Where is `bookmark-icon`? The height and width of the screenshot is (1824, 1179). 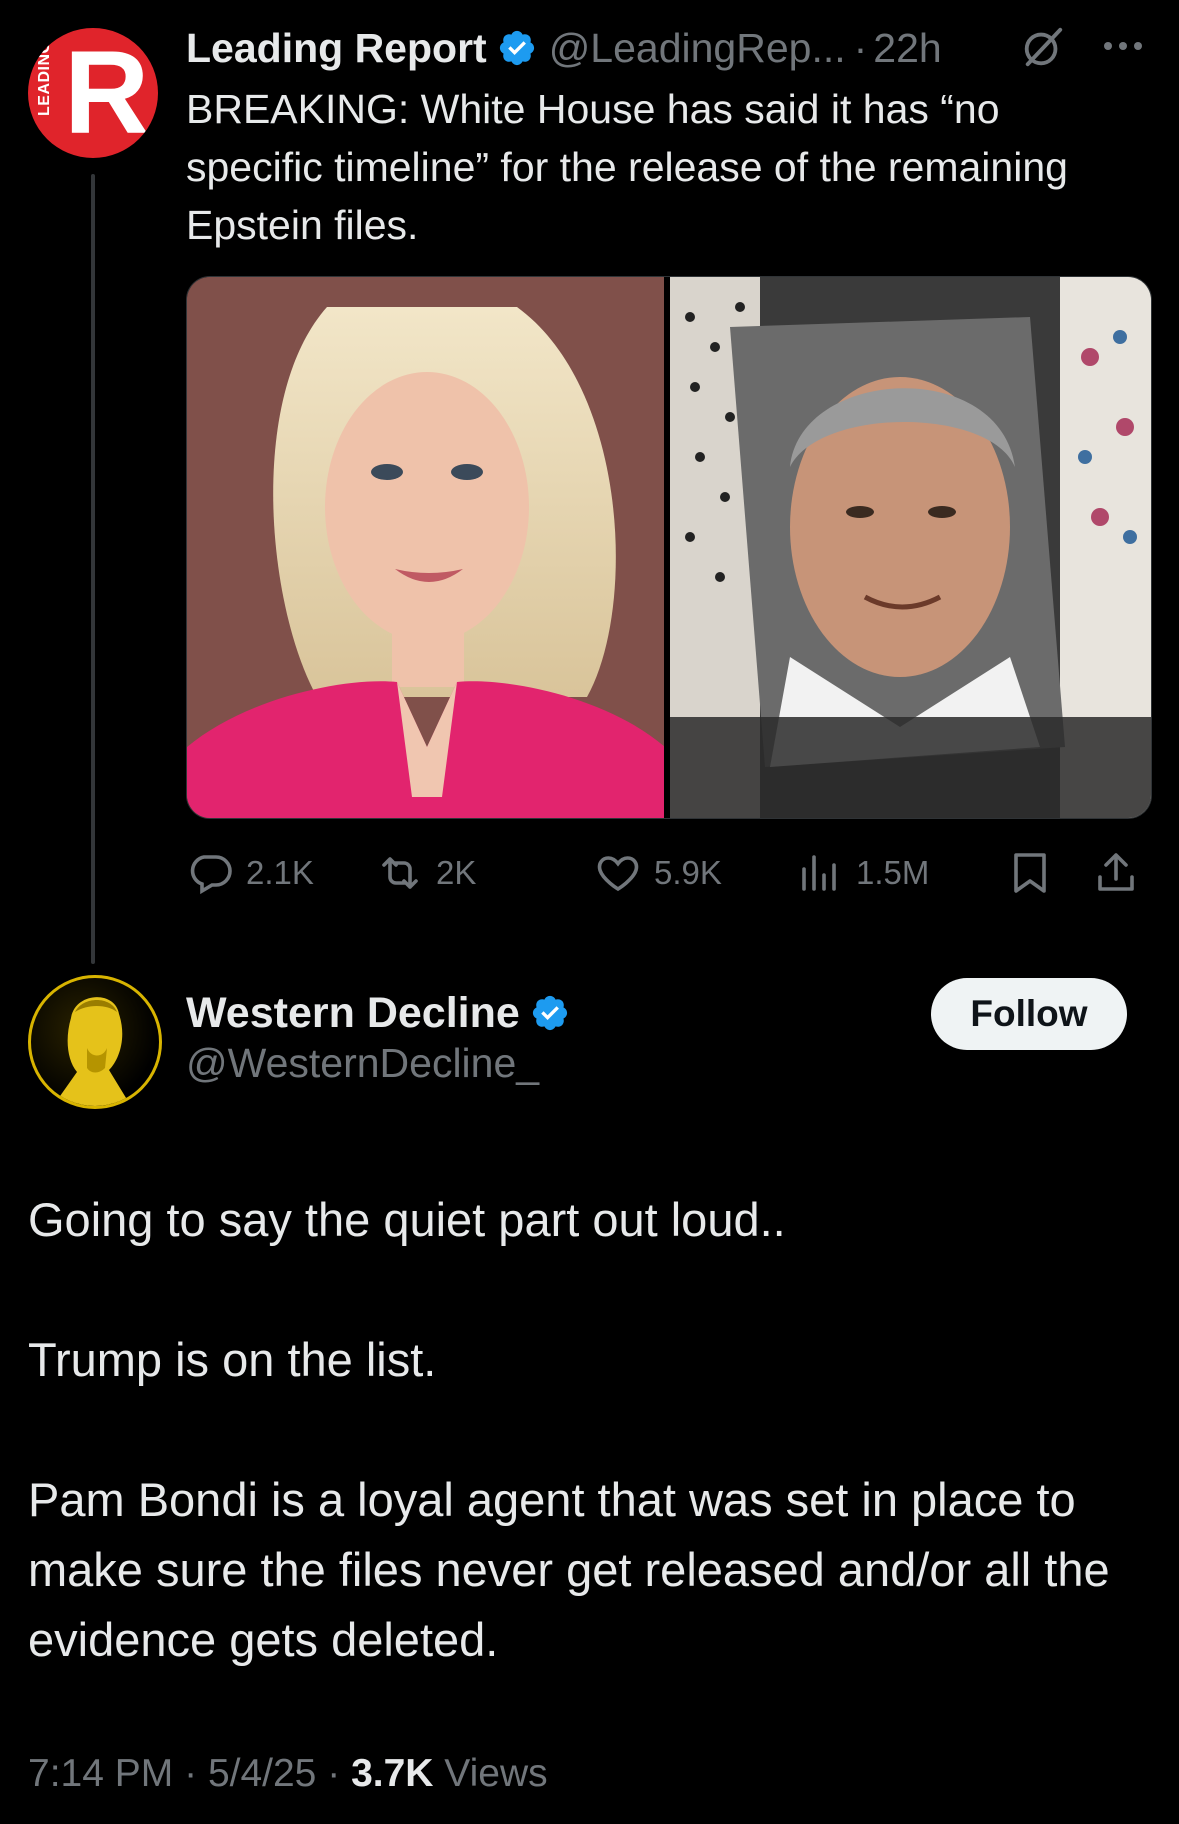 bookmark-icon is located at coordinates (1030, 873).